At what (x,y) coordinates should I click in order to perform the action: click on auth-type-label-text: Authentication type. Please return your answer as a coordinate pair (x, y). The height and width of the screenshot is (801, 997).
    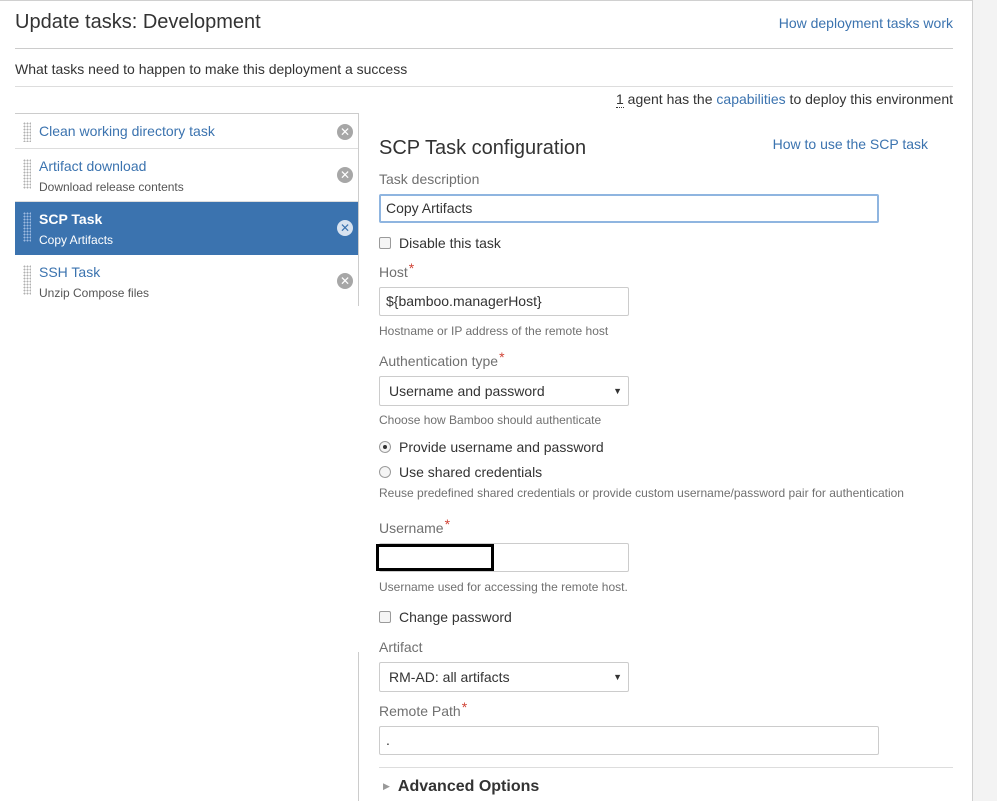
    Looking at the image, I should click on (439, 361).